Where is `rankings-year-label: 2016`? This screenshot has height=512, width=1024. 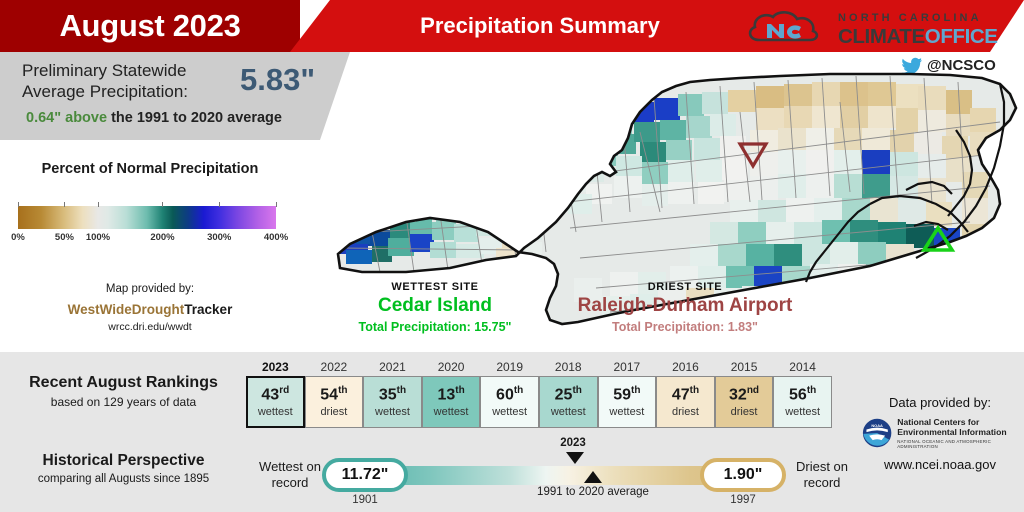
rankings-year-label: 2016 is located at coordinates (685, 367).